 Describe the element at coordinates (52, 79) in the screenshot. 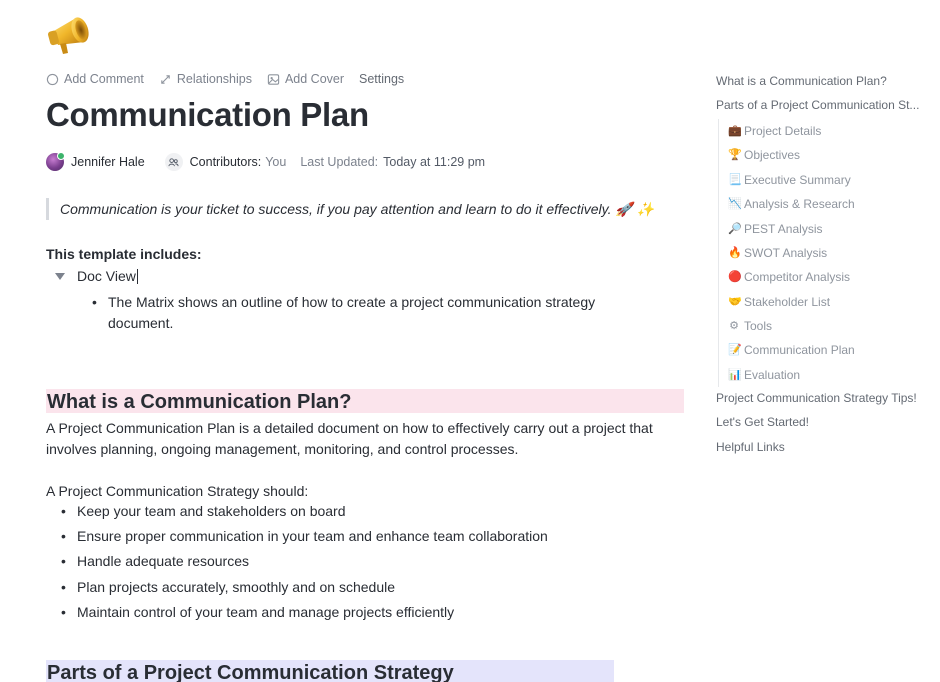

I see `comment-icon` at that location.